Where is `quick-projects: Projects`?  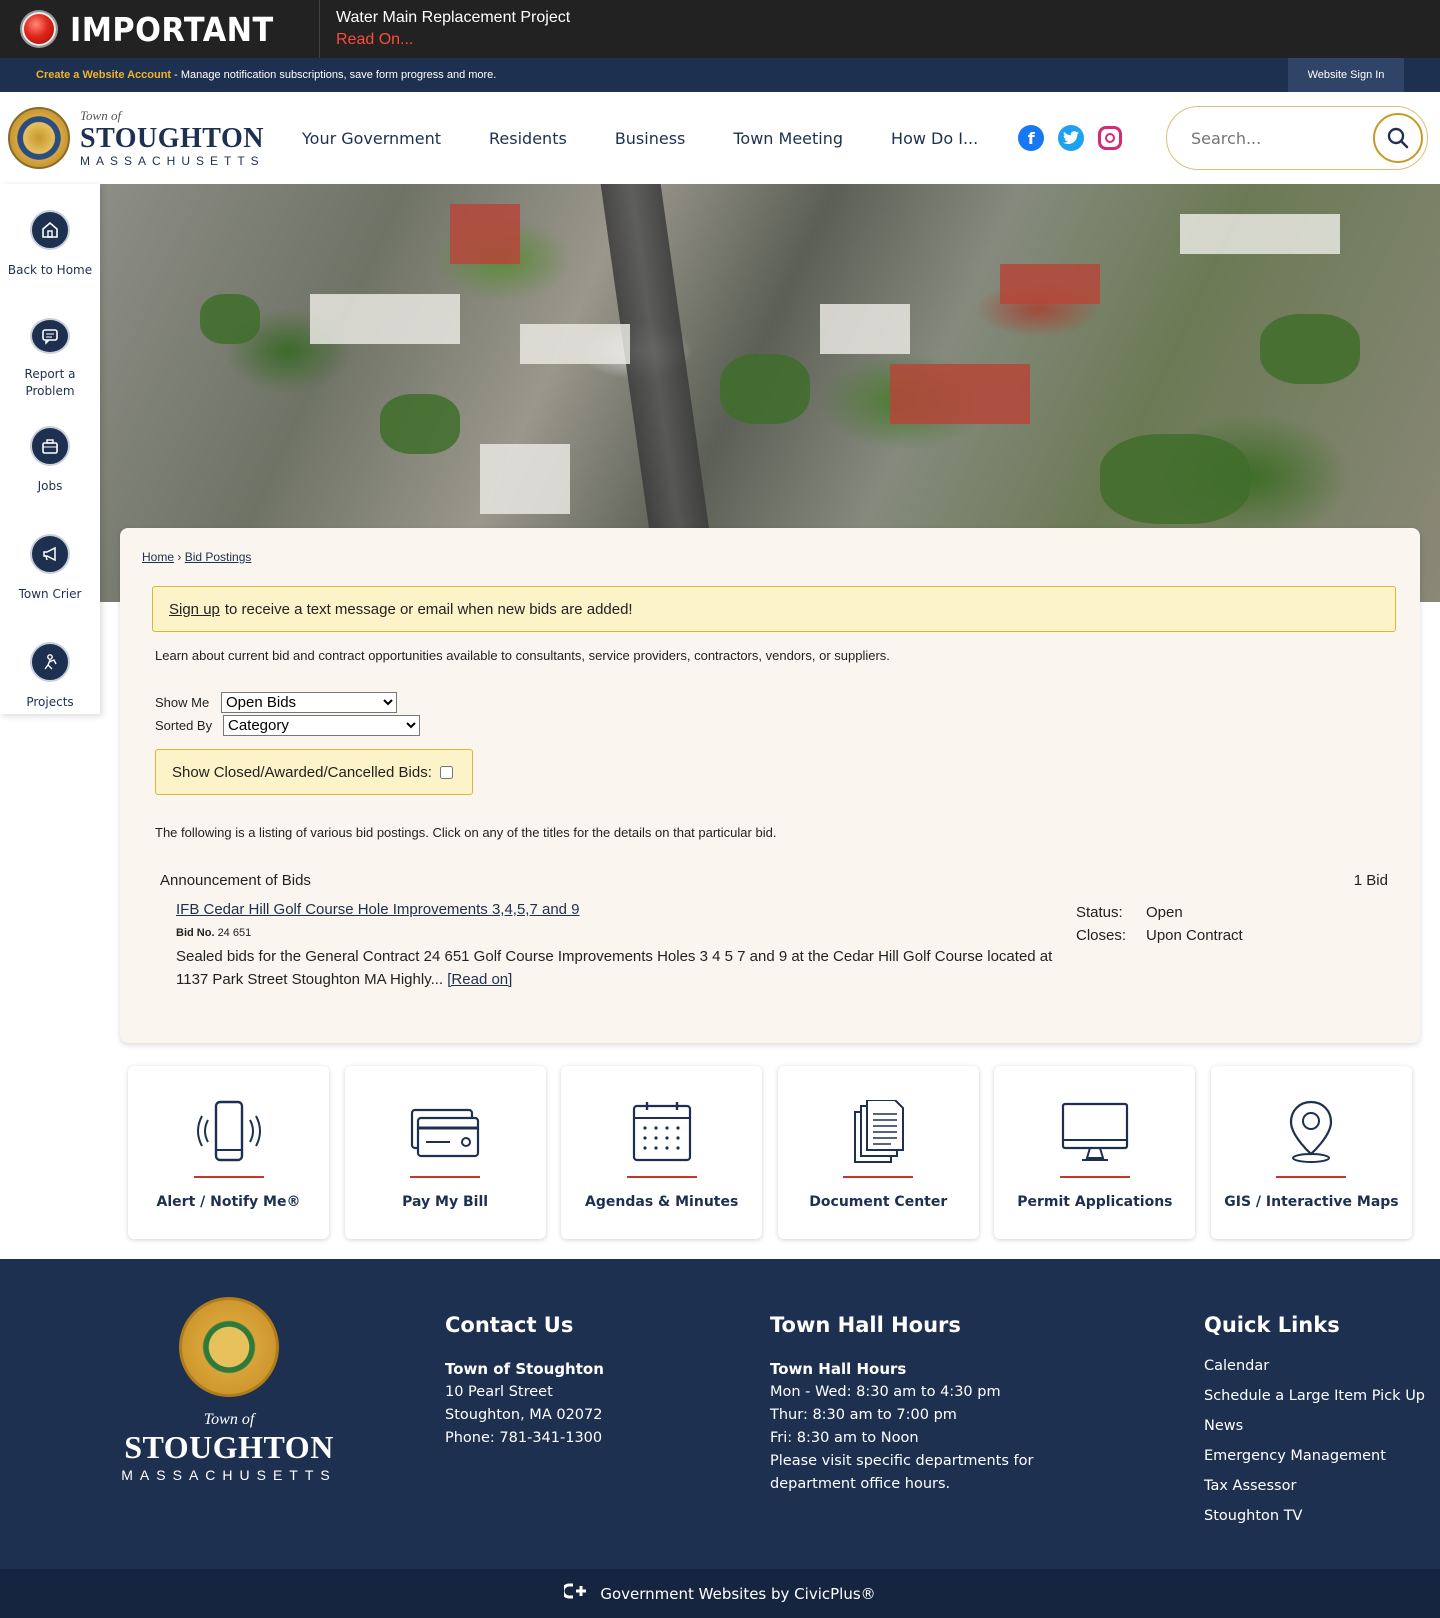 quick-projects: Projects is located at coordinates (50, 670).